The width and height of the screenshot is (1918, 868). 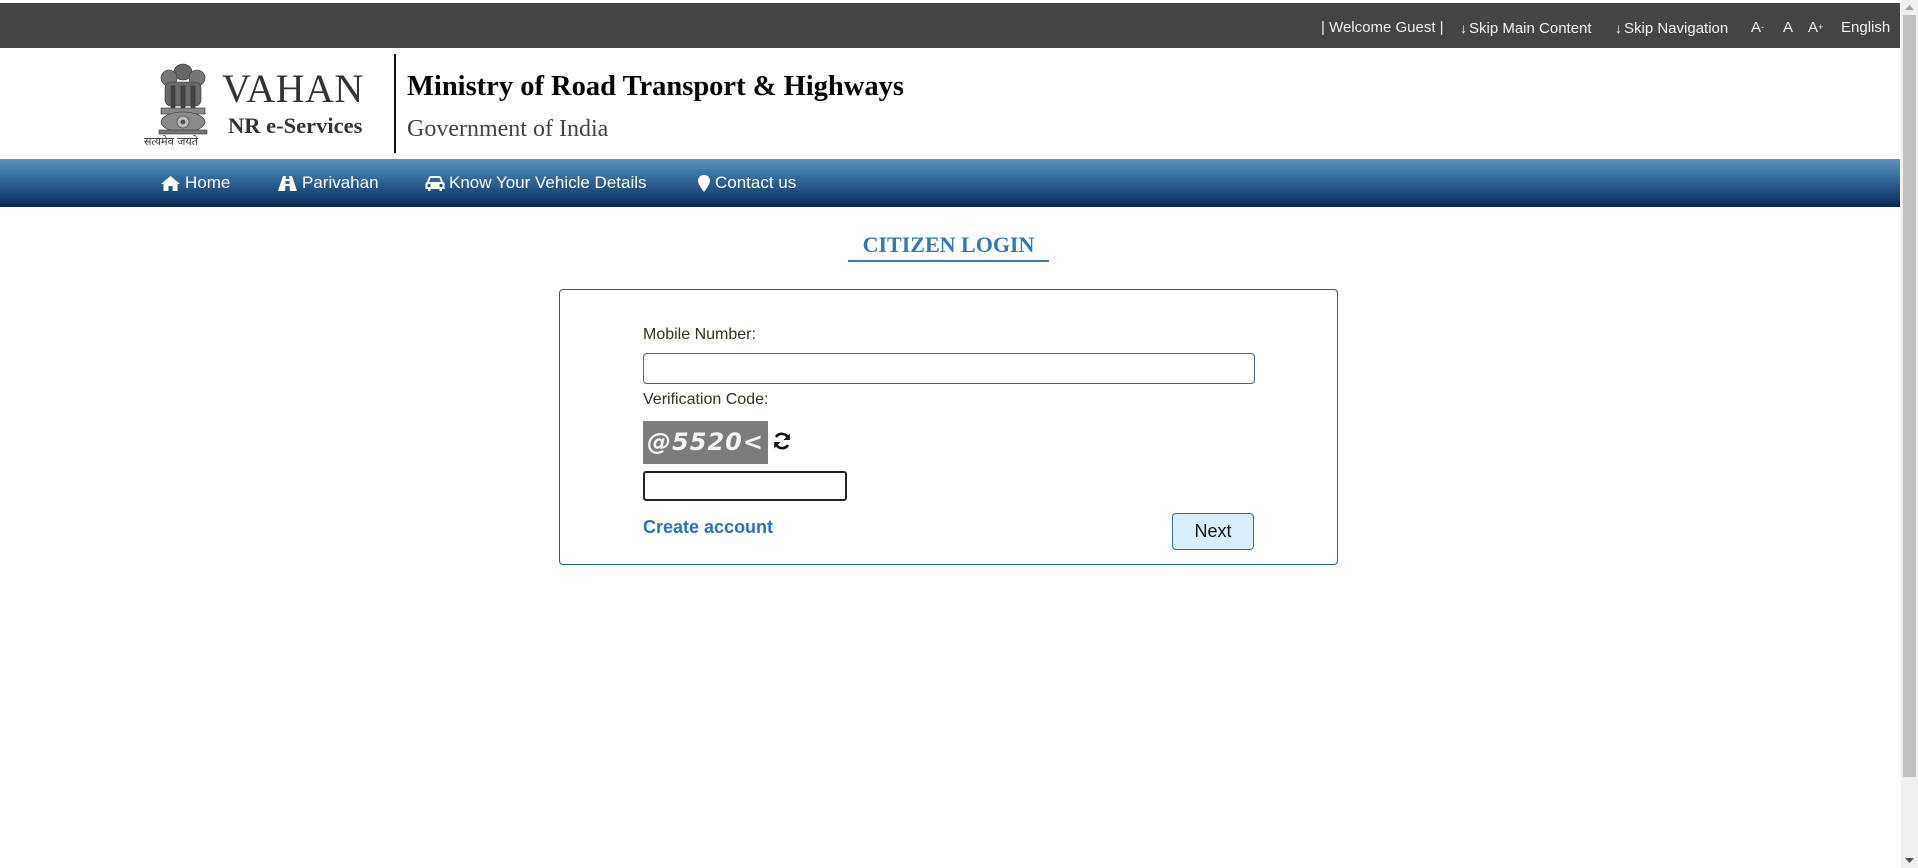 I want to click on heading-underline, so click(x=948, y=261).